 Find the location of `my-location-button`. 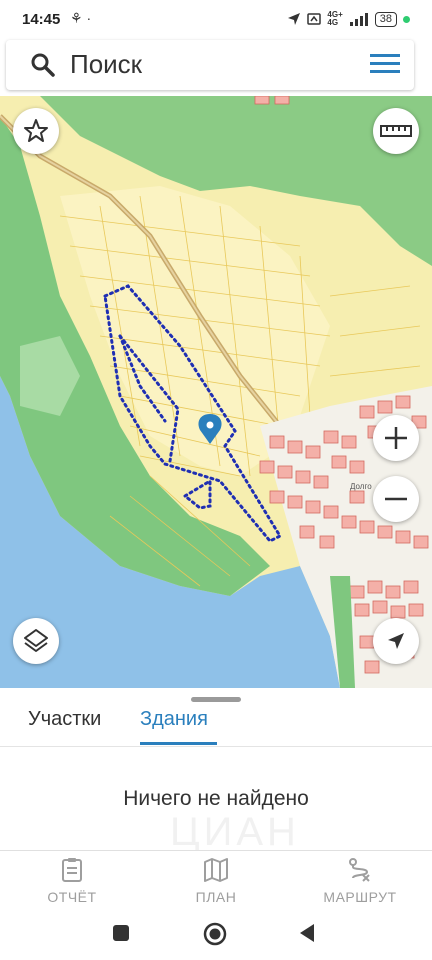

my-location-button is located at coordinates (396, 641).